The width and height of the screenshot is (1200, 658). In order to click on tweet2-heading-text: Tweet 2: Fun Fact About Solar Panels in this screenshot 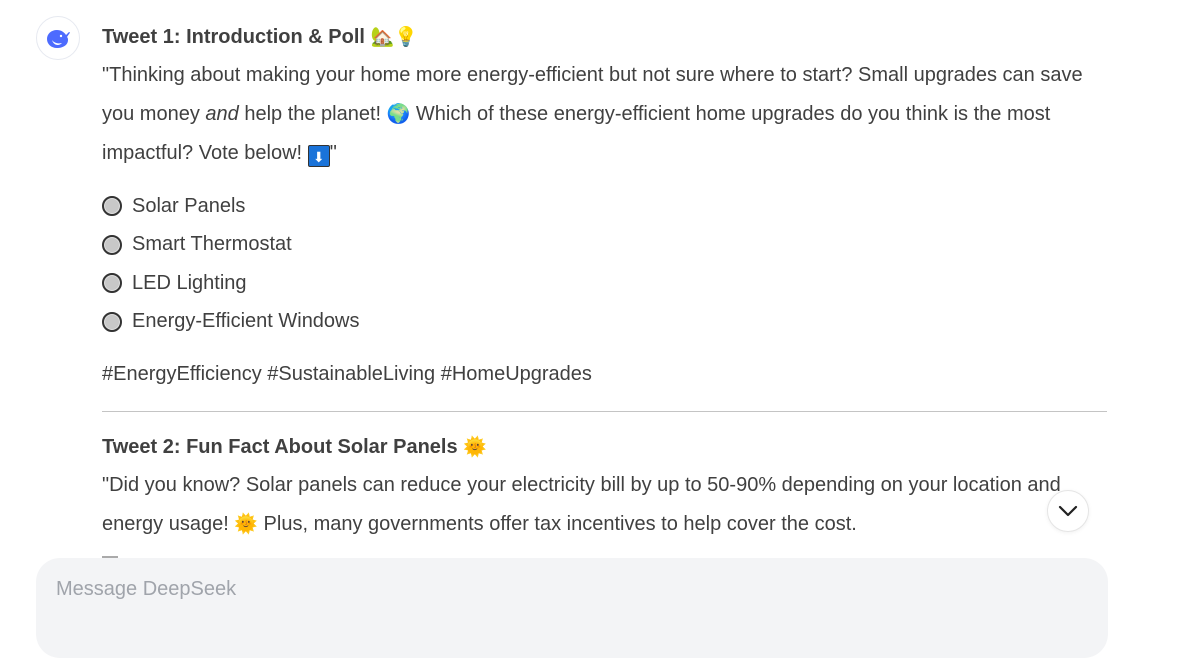, I will do `click(280, 447)`.